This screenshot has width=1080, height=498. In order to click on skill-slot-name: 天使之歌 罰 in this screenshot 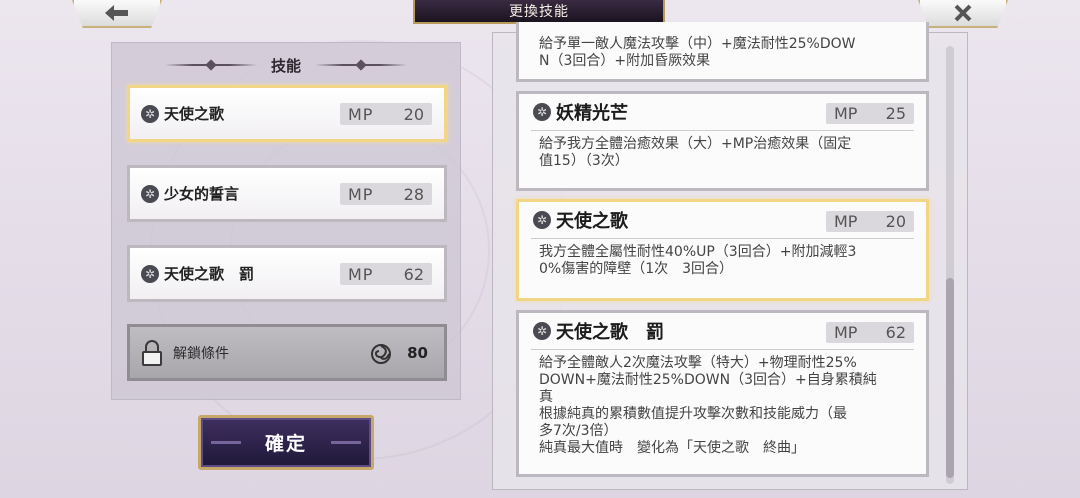, I will do `click(209, 274)`.